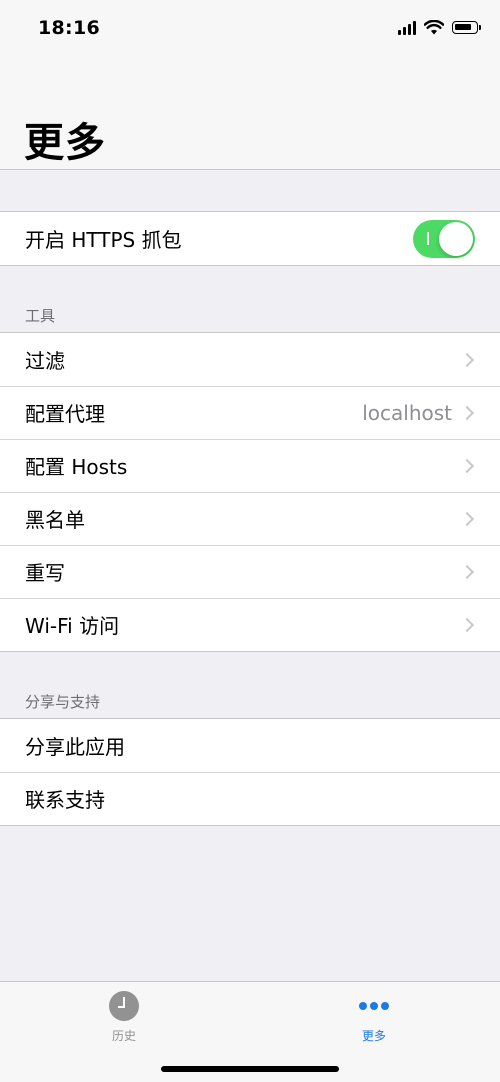 The image size is (500, 1082). I want to click on row-label: 过滤, so click(45, 361).